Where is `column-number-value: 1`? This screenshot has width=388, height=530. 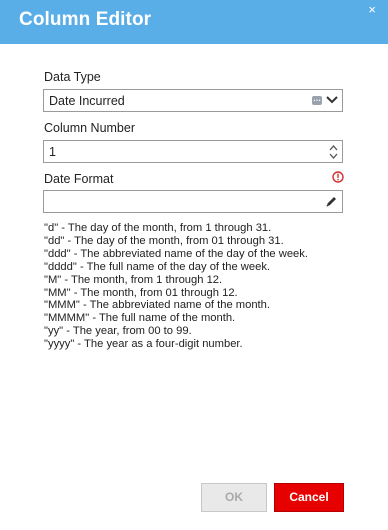 column-number-value: 1 is located at coordinates (52, 152).